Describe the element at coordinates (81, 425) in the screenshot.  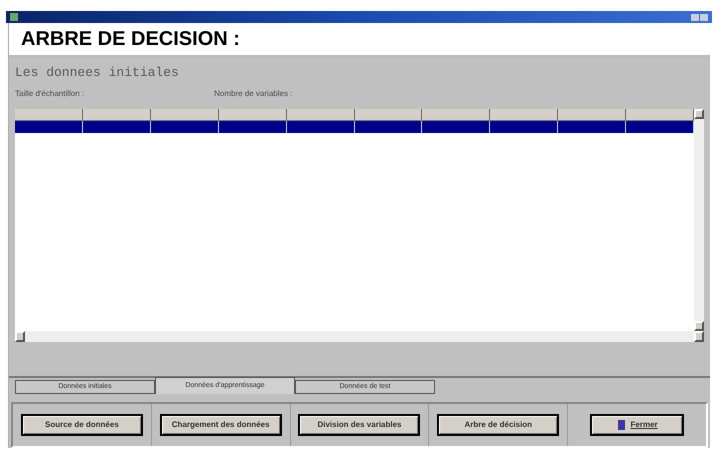
I see `action-button: Source de données` at that location.